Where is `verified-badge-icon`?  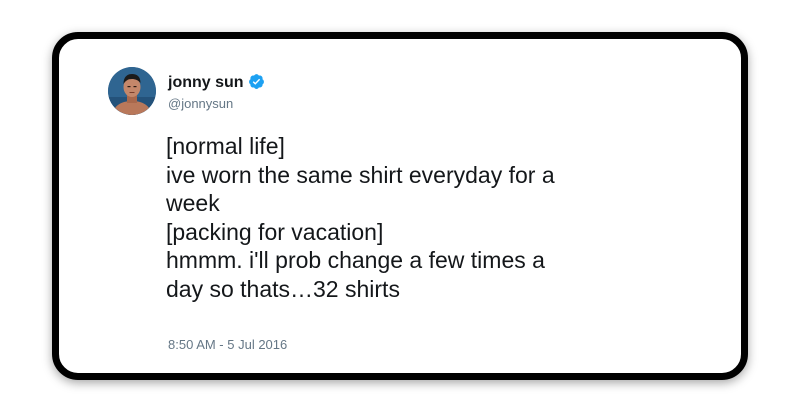 verified-badge-icon is located at coordinates (256, 81).